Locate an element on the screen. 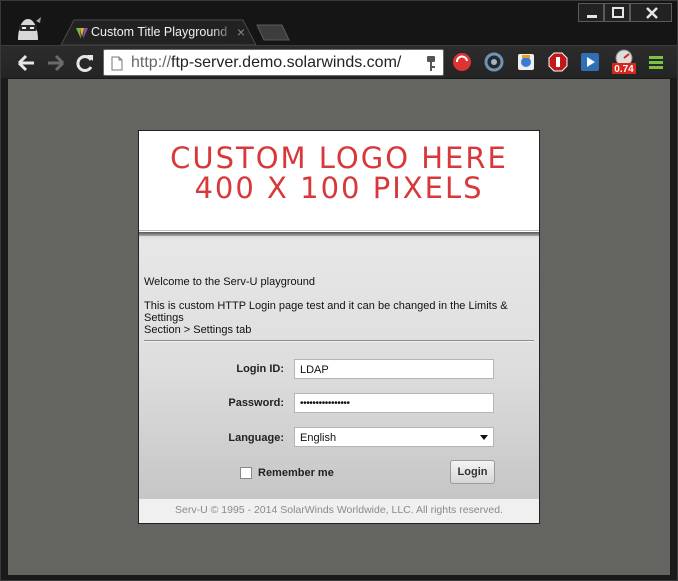 The image size is (678, 581). speedometer-icon: 0.74 is located at coordinates (624, 62).